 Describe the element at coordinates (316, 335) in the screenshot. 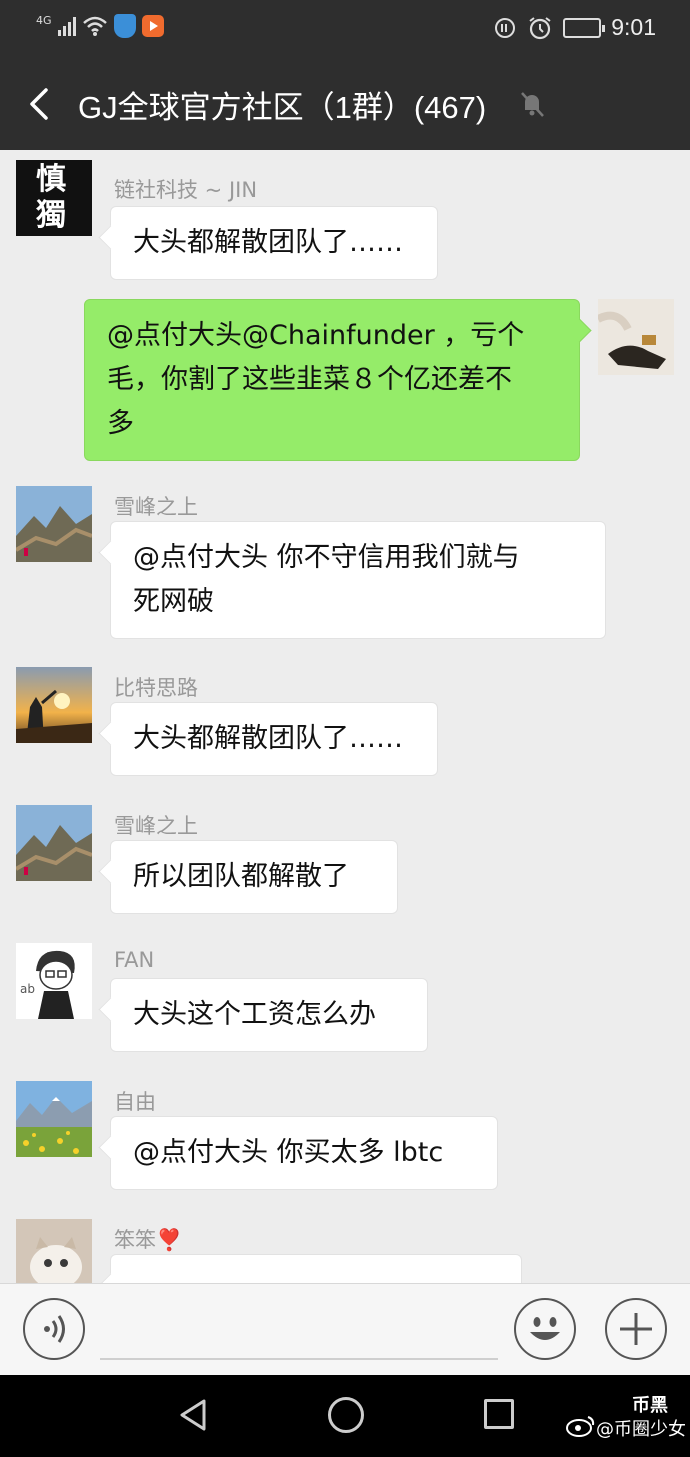

I see `message-line: @点付大头@Chainfunder ，亏个` at that location.